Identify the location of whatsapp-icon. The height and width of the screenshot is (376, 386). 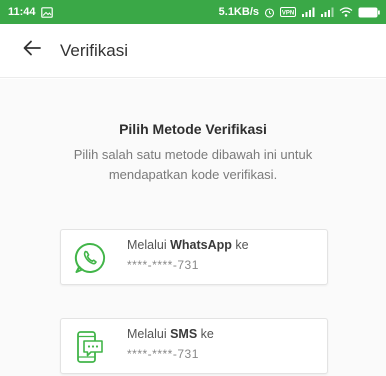
(90, 258).